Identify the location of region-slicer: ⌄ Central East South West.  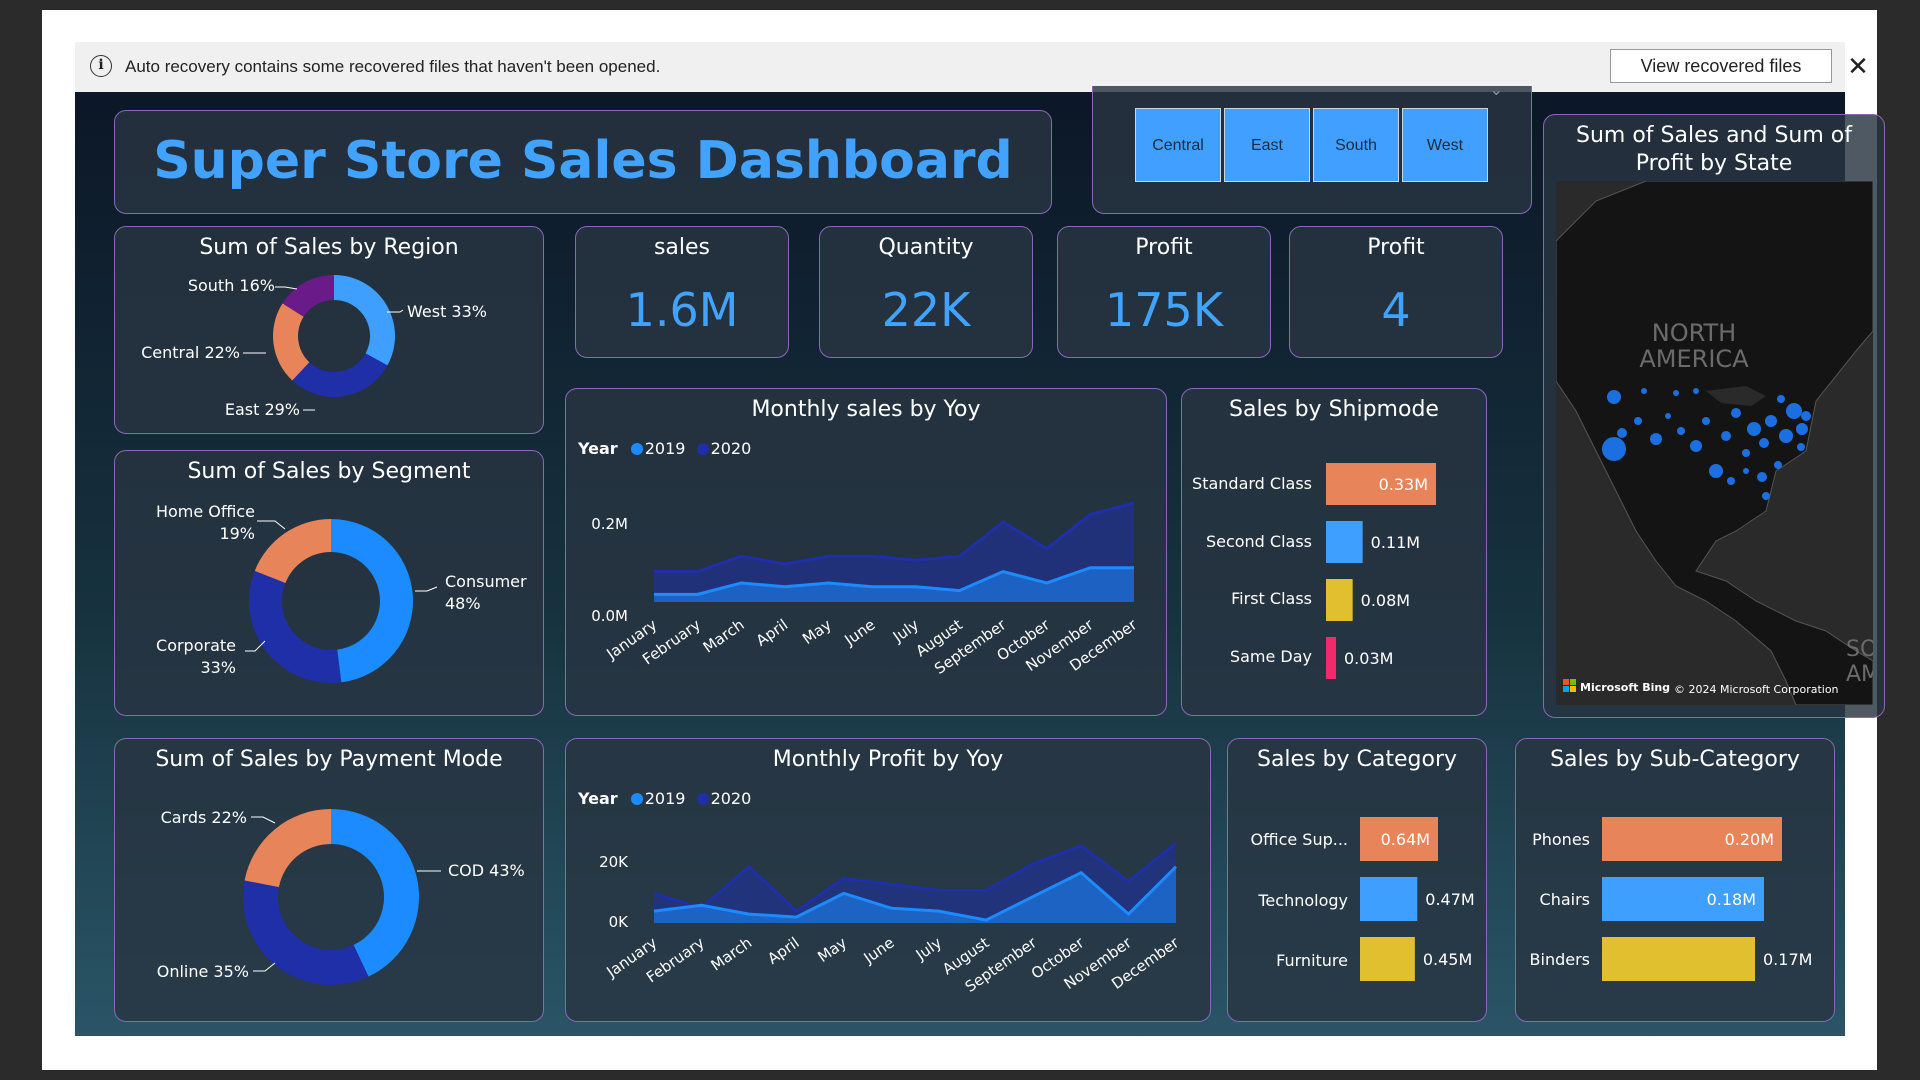
(1312, 147).